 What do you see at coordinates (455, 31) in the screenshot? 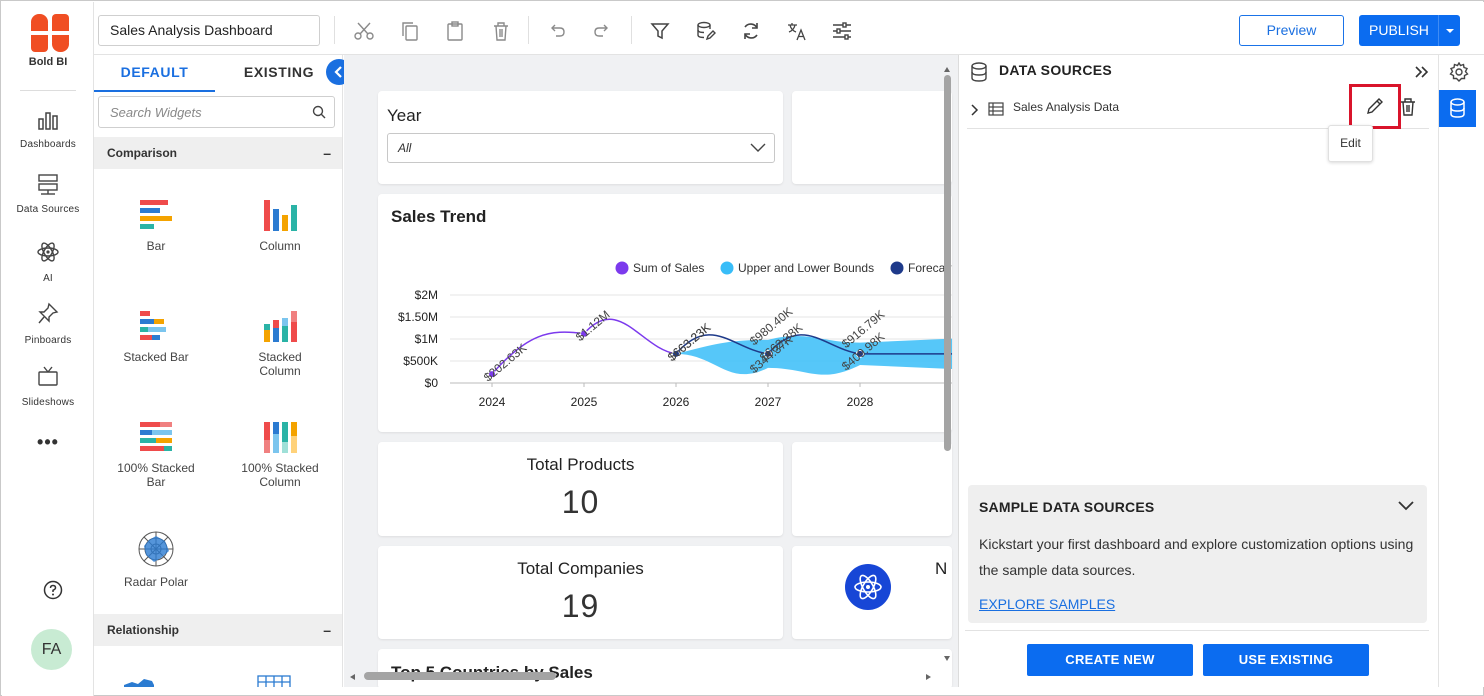
I see `paste-icon` at bounding box center [455, 31].